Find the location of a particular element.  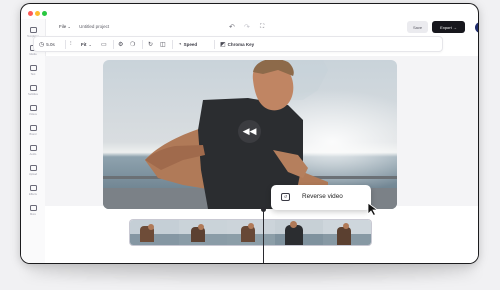

rotate-tool: ↻ is located at coordinates (150, 44).